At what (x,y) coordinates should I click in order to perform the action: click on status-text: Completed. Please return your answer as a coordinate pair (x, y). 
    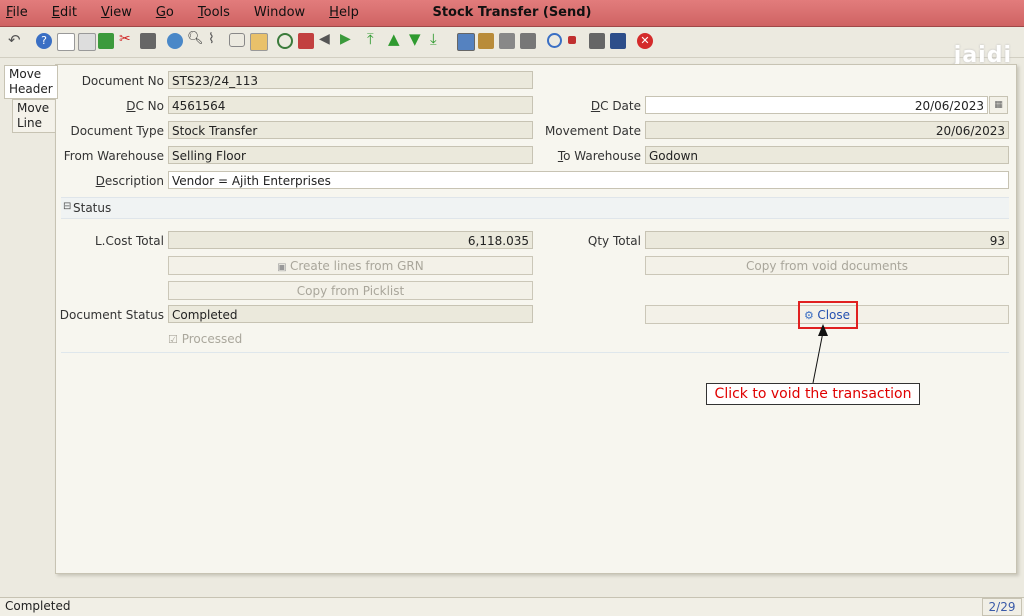
    Looking at the image, I should click on (38, 606).